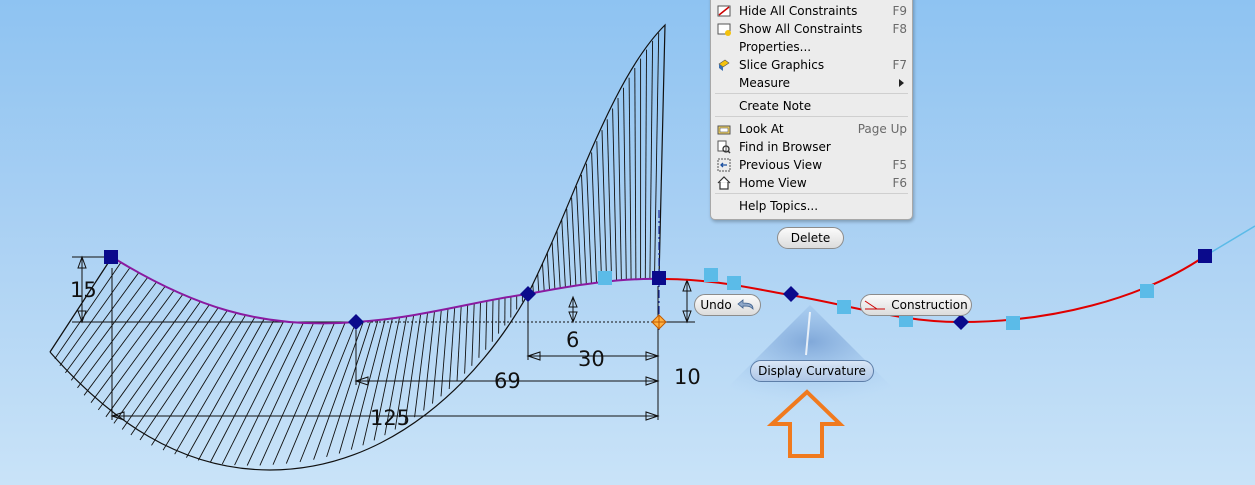 Image resolution: width=1255 pixels, height=485 pixels. I want to click on construction-button: Construction, so click(916, 305).